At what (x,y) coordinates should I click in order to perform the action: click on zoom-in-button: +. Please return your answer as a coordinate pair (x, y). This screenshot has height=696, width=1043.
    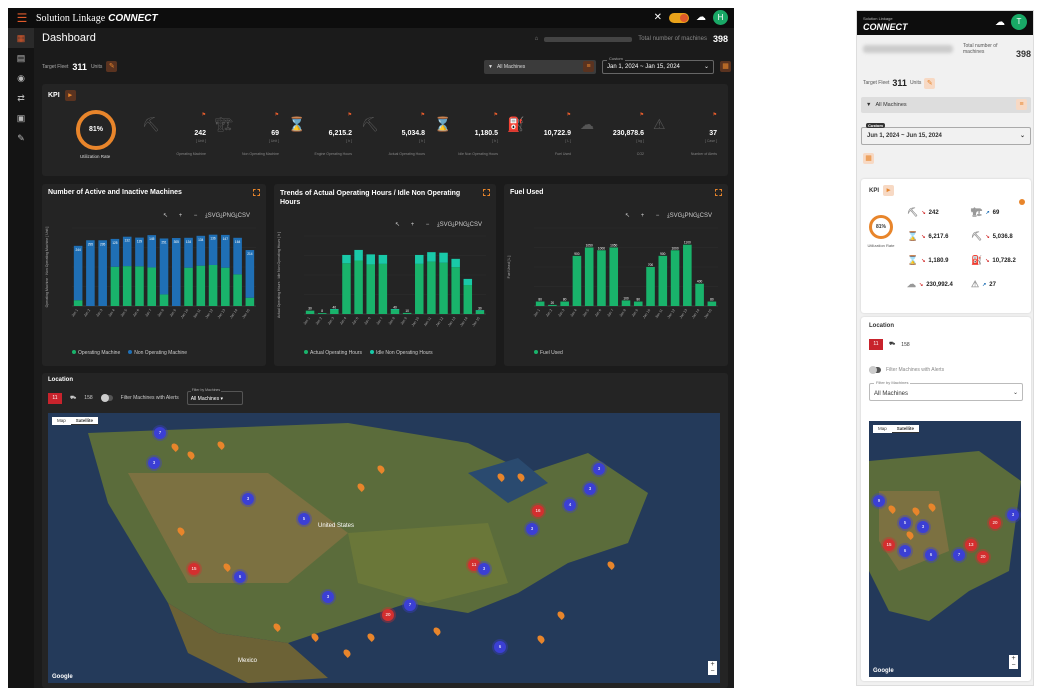
    Looking at the image, I should click on (1013, 658).